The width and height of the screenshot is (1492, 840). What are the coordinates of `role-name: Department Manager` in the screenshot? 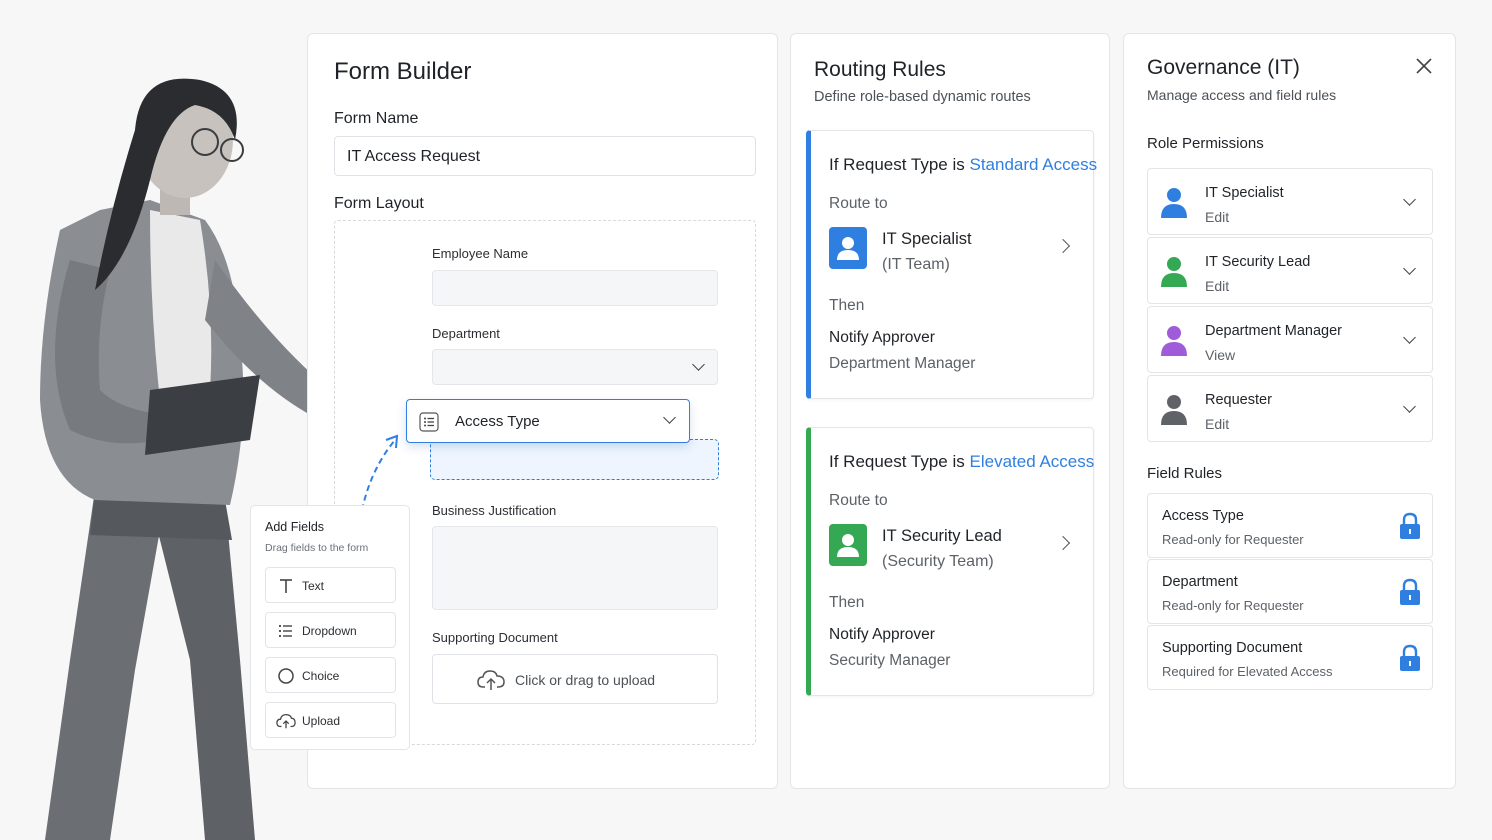 It's located at (1274, 331).